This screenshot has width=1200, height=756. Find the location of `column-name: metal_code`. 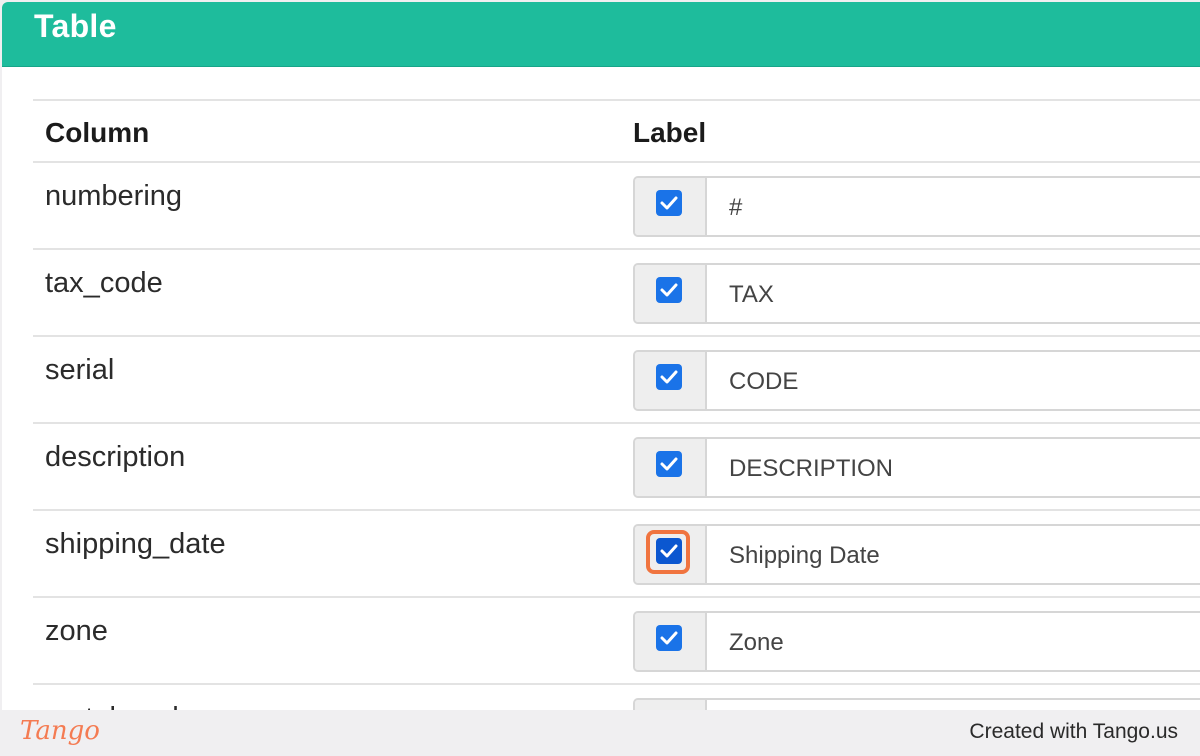

column-name: metal_code is located at coordinates (120, 706).